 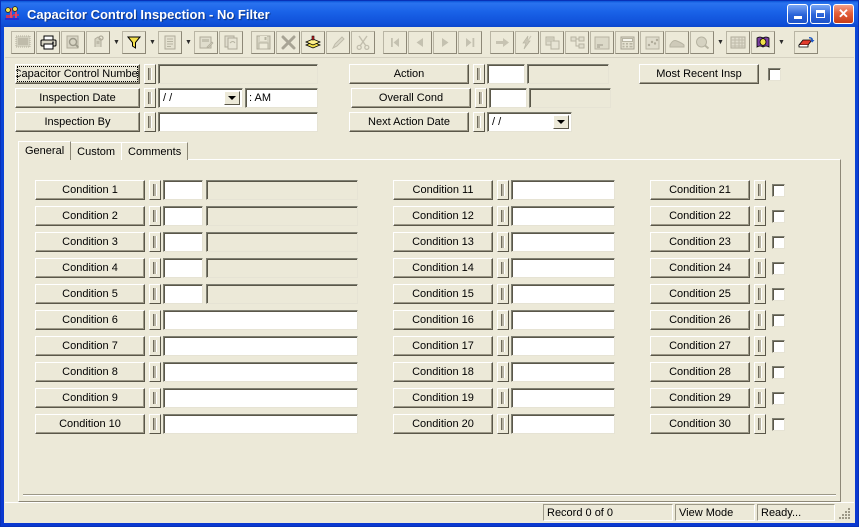 I want to click on condition-27-checkbox, so click(x=778, y=346).